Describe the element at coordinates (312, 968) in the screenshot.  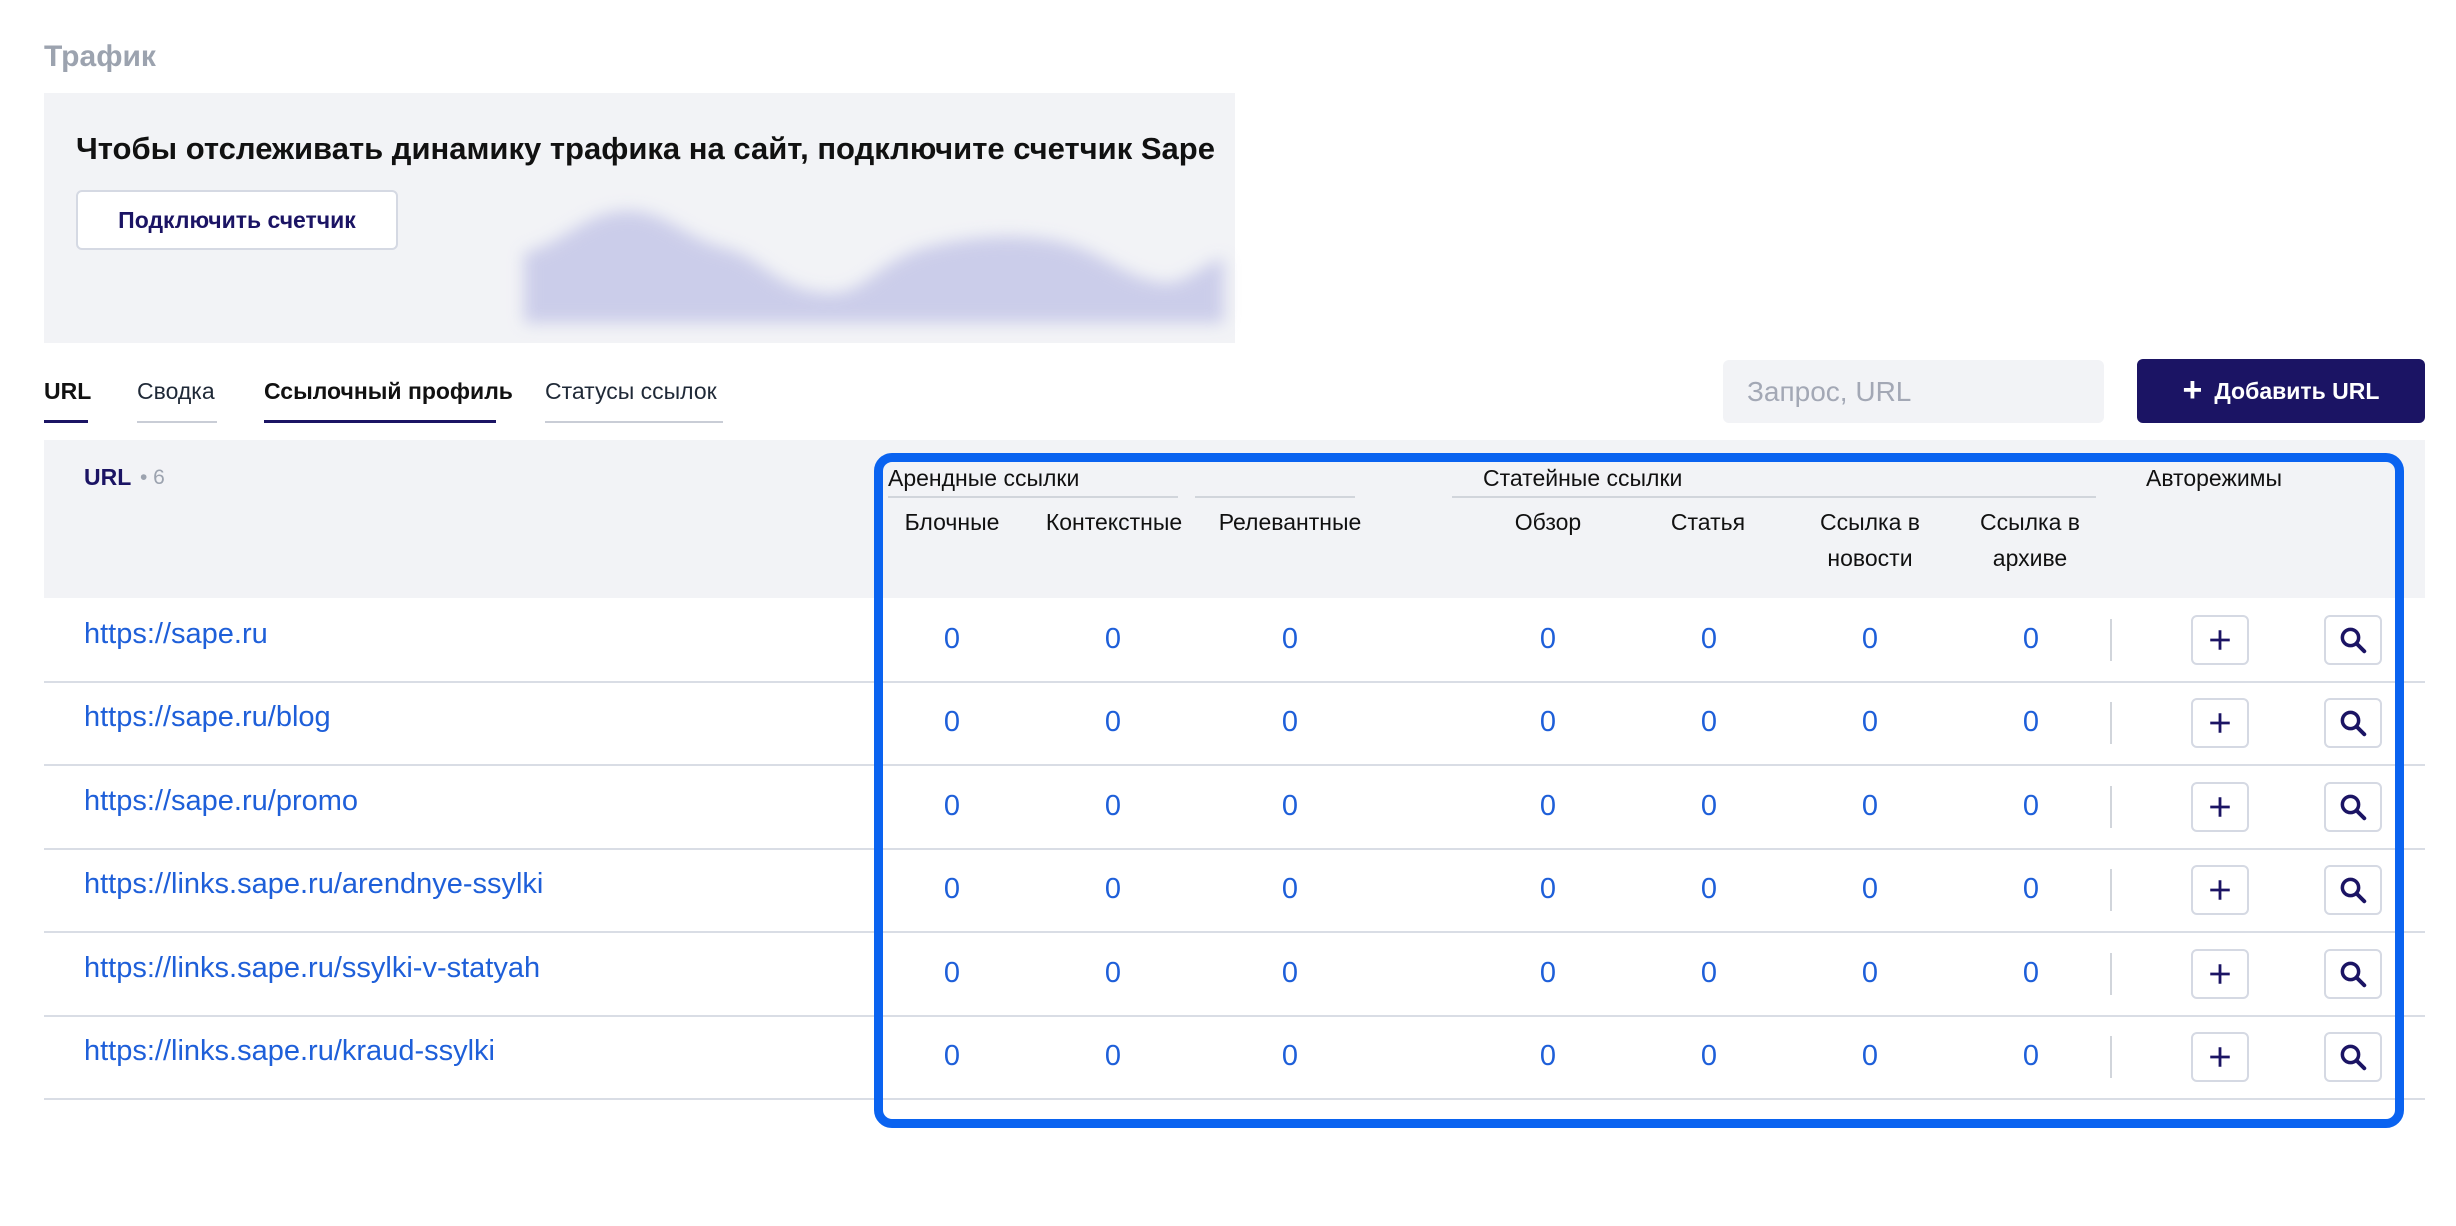
I see `row-url-link: https://links.sape.ru/ssylki-v-statyah` at that location.